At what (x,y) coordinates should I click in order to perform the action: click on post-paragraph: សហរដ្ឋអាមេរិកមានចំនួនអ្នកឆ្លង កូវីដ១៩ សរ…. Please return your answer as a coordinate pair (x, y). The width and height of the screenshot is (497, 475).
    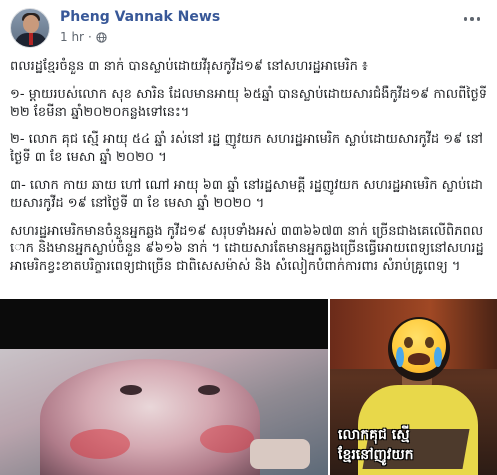
    Looking at the image, I should click on (247, 249).